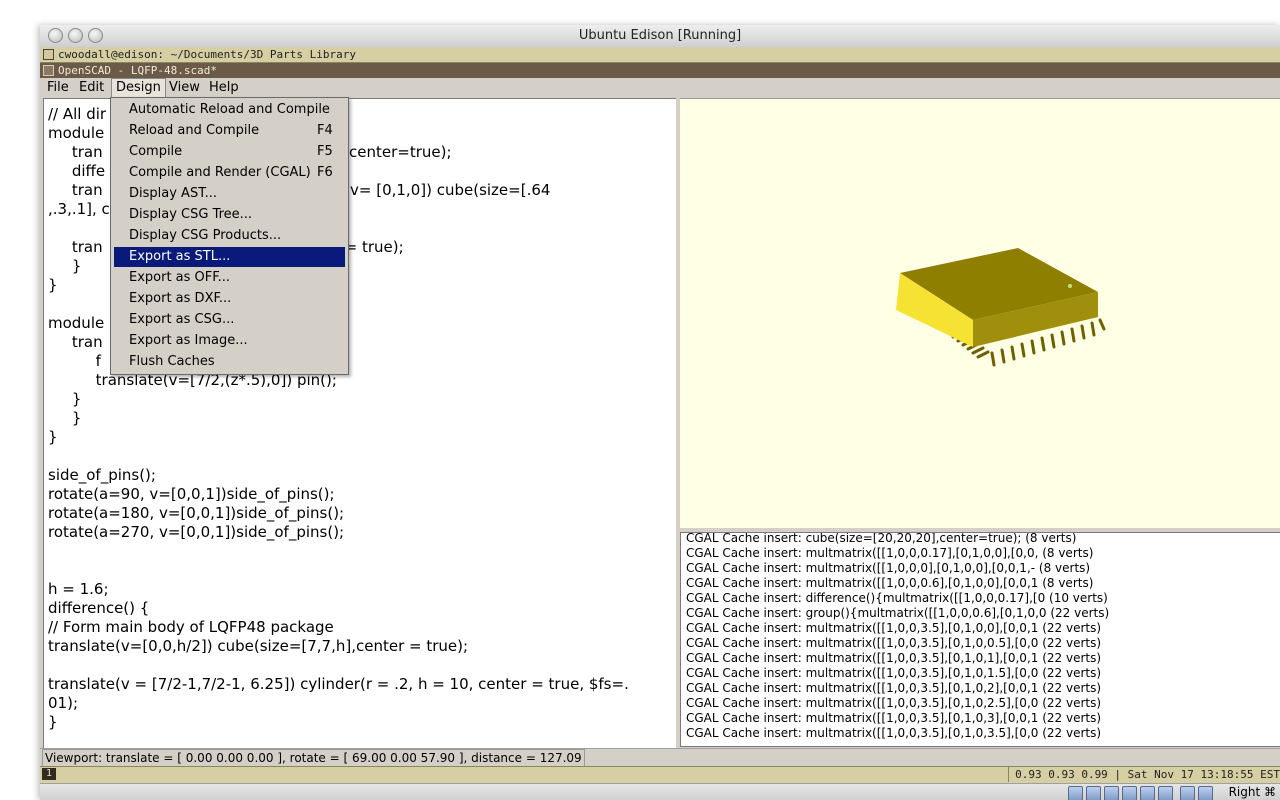  What do you see at coordinates (48, 70) in the screenshot?
I see `openscad-window-icon` at bounding box center [48, 70].